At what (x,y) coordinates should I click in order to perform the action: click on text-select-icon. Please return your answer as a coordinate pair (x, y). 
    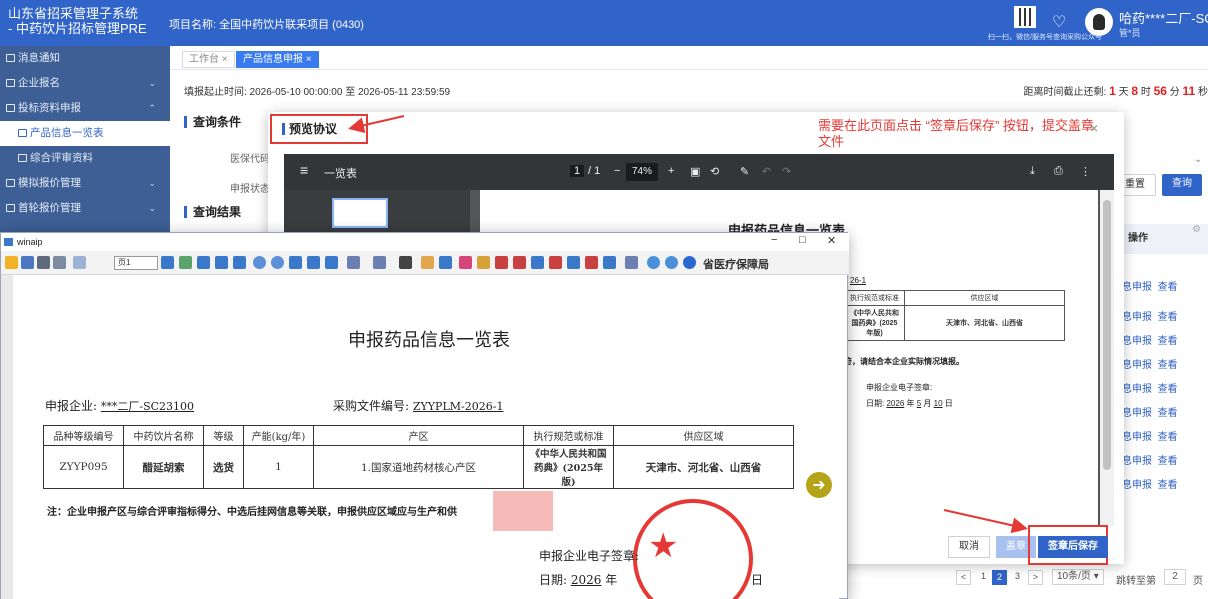
    Looking at the image, I should click on (445, 262).